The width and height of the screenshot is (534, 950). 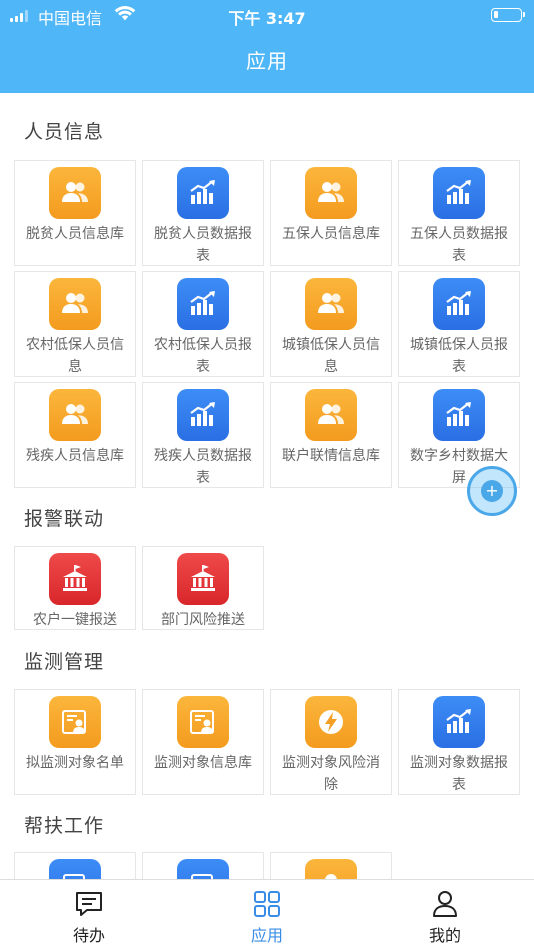 I want to click on app-tile: 农户一键报送, so click(x=75, y=588).